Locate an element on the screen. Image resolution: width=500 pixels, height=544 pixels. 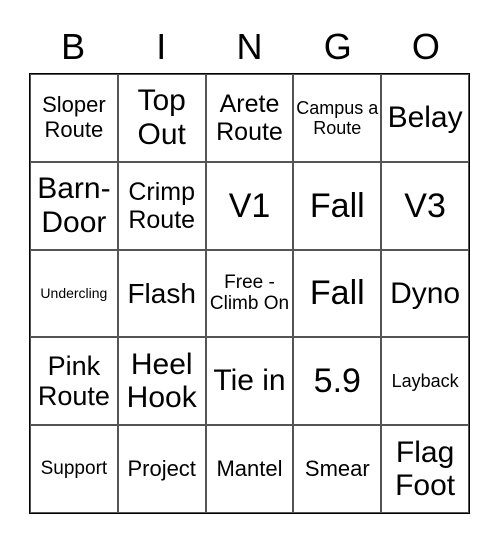
bingo-cell: Support is located at coordinates (74, 469).